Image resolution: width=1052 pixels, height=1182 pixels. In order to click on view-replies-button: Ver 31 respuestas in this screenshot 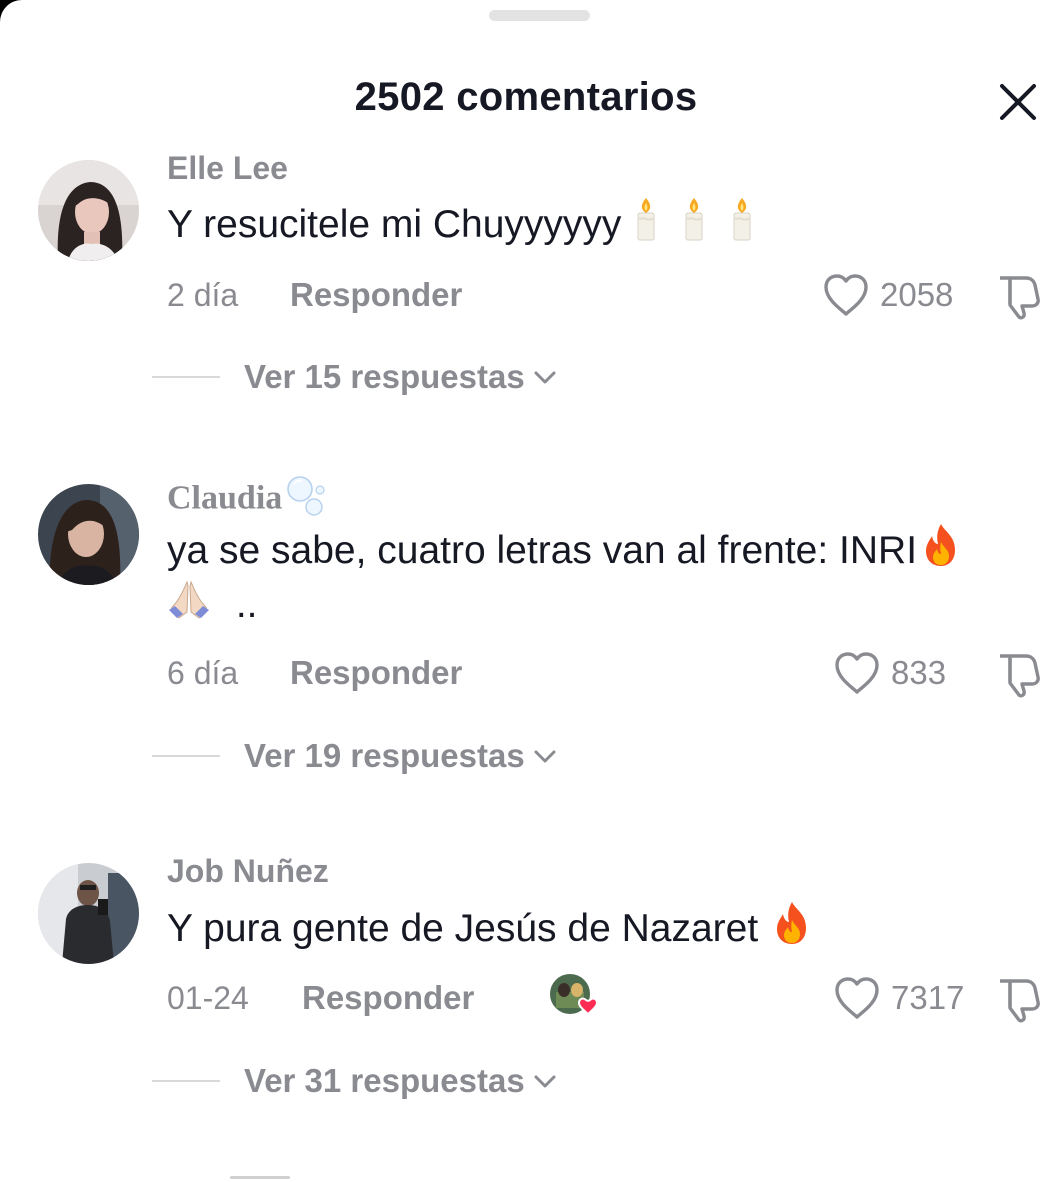, I will do `click(354, 1081)`.